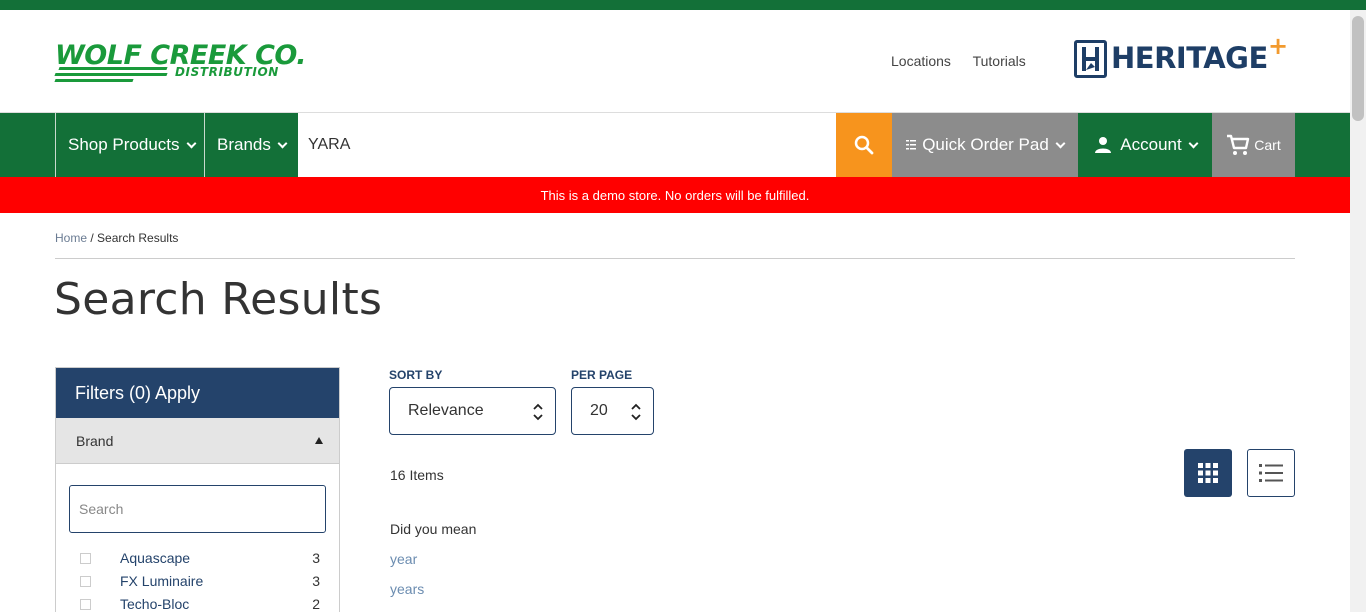 The height and width of the screenshot is (612, 1366). I want to click on breadcrumb-current: Search Results, so click(138, 238).